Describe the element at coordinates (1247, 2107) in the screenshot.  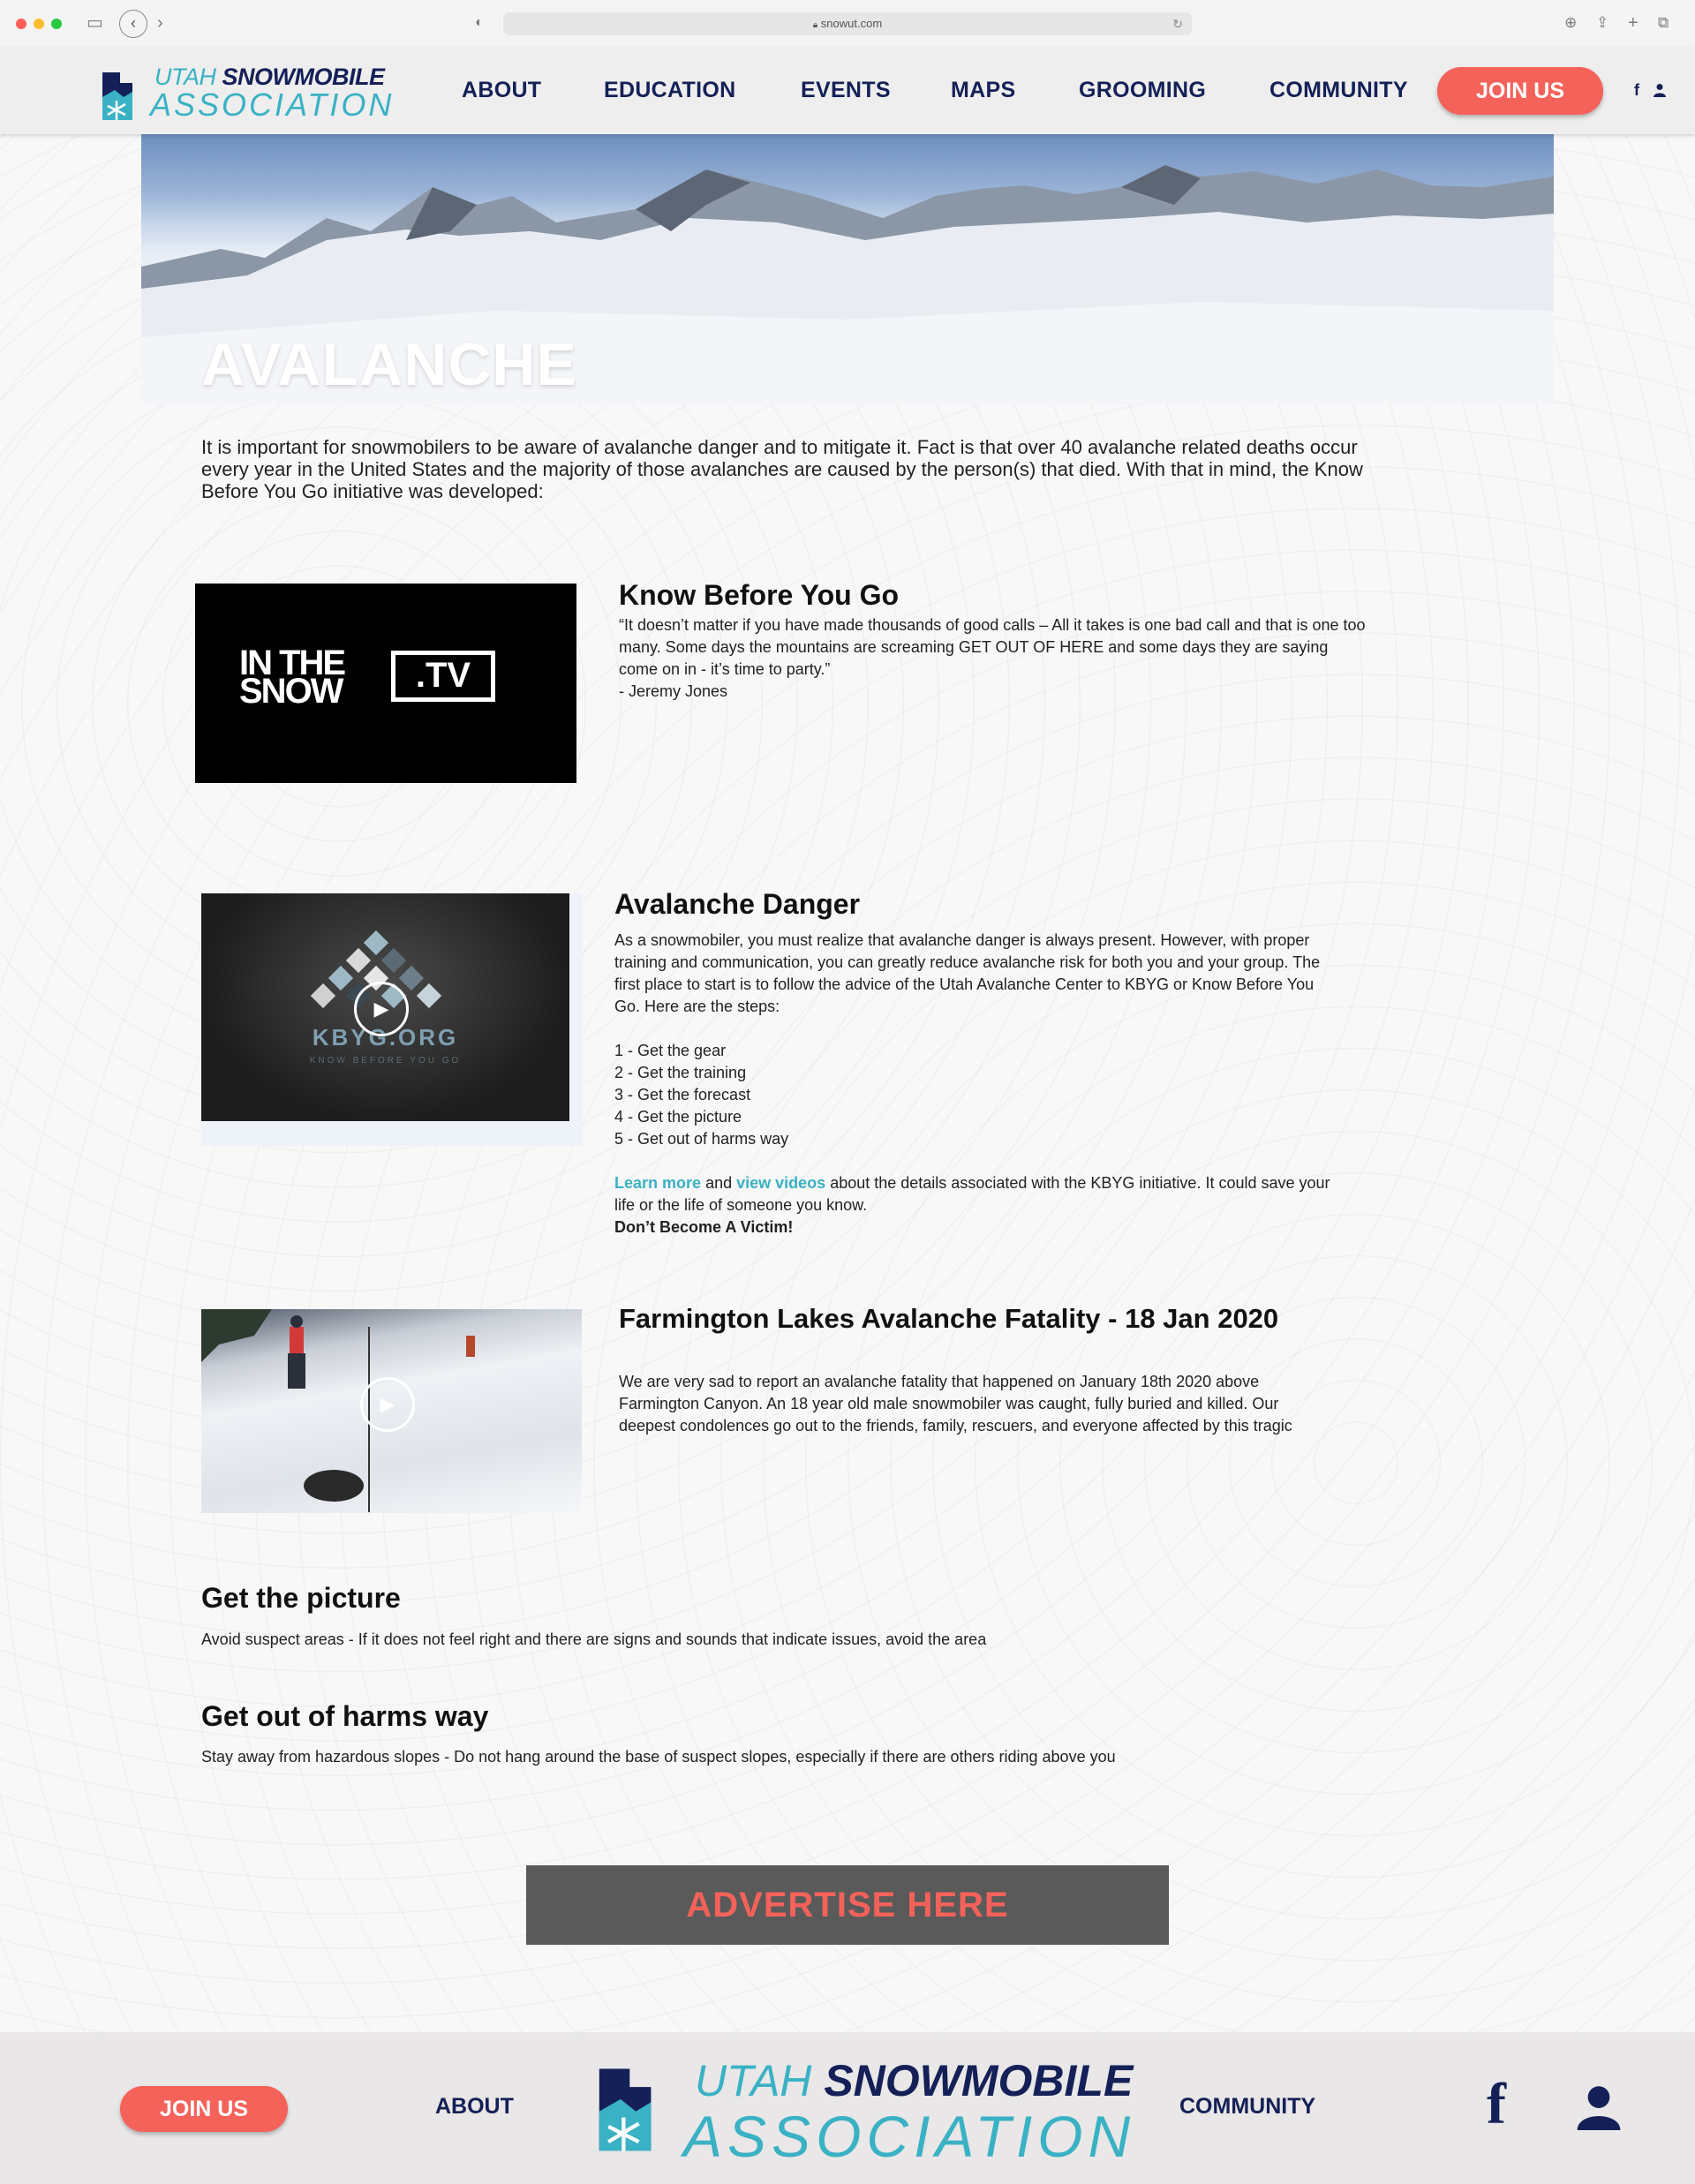
I see `footer-nav-community: COMMUNITY` at that location.